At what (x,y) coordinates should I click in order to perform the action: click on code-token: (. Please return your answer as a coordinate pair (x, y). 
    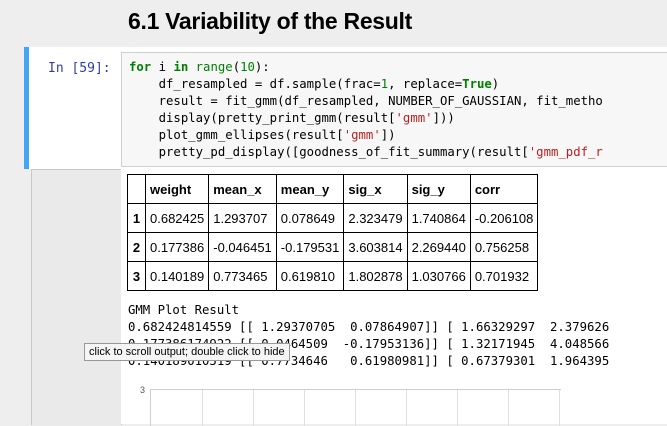
    Looking at the image, I should click on (236, 67).